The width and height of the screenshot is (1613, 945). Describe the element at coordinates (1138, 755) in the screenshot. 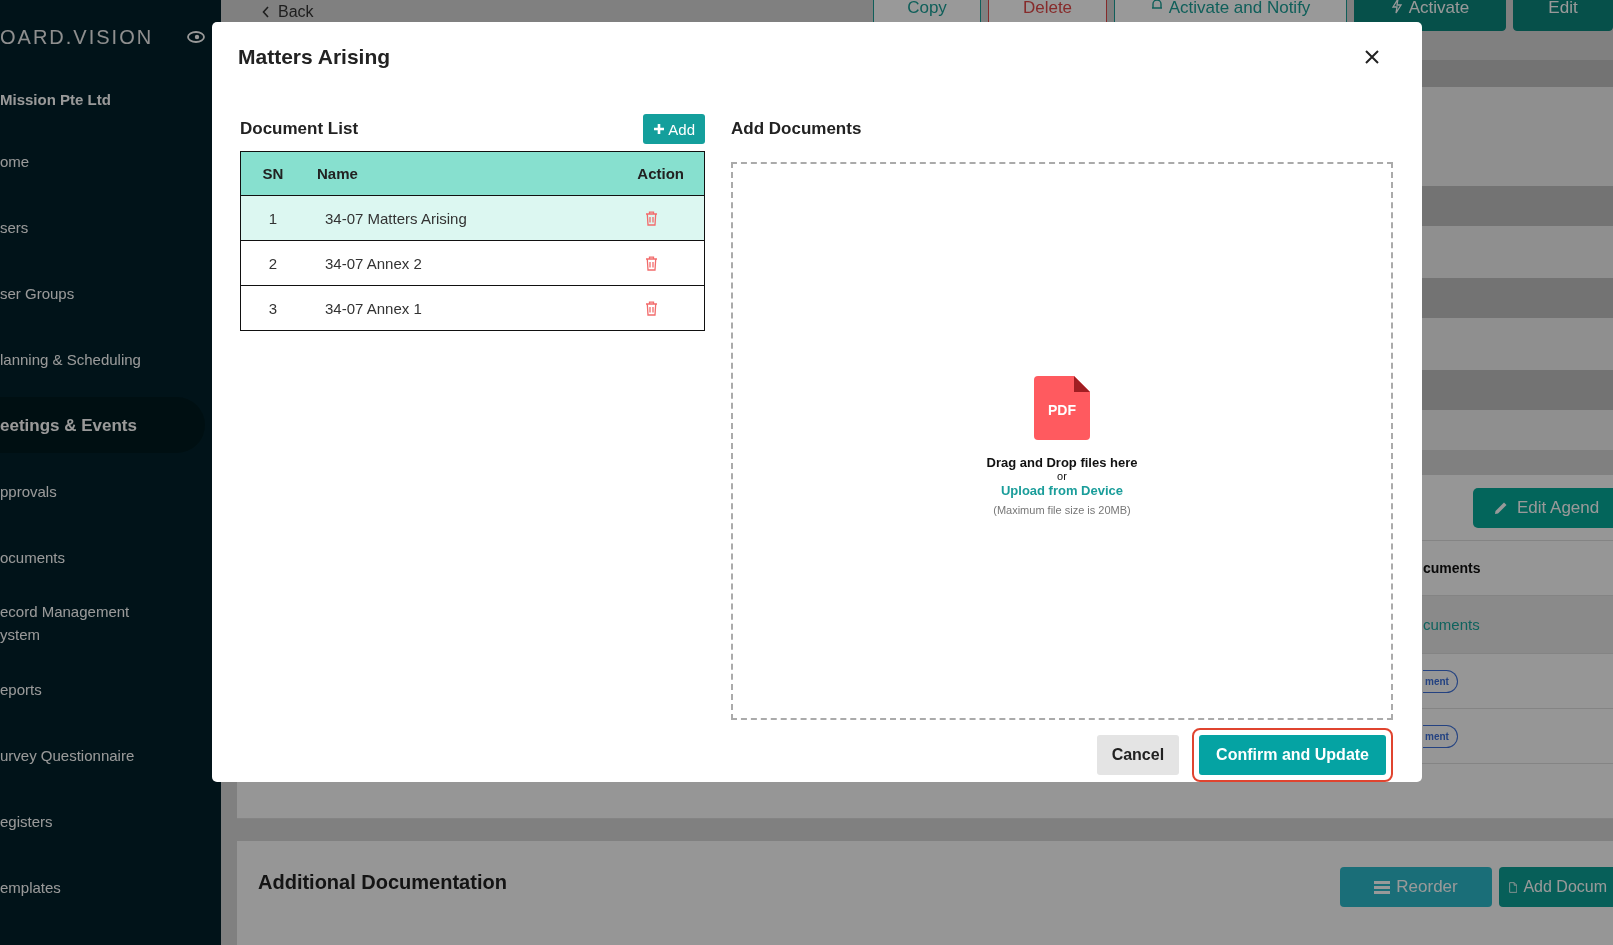

I see `cancel-button: Cancel` at that location.